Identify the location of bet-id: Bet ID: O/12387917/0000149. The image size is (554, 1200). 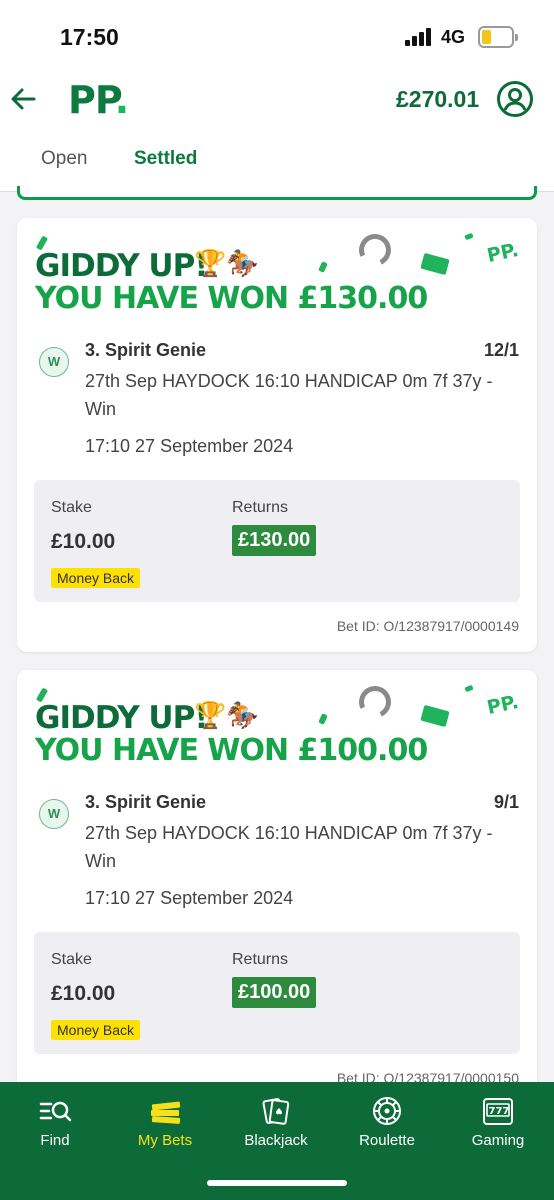
(427, 626).